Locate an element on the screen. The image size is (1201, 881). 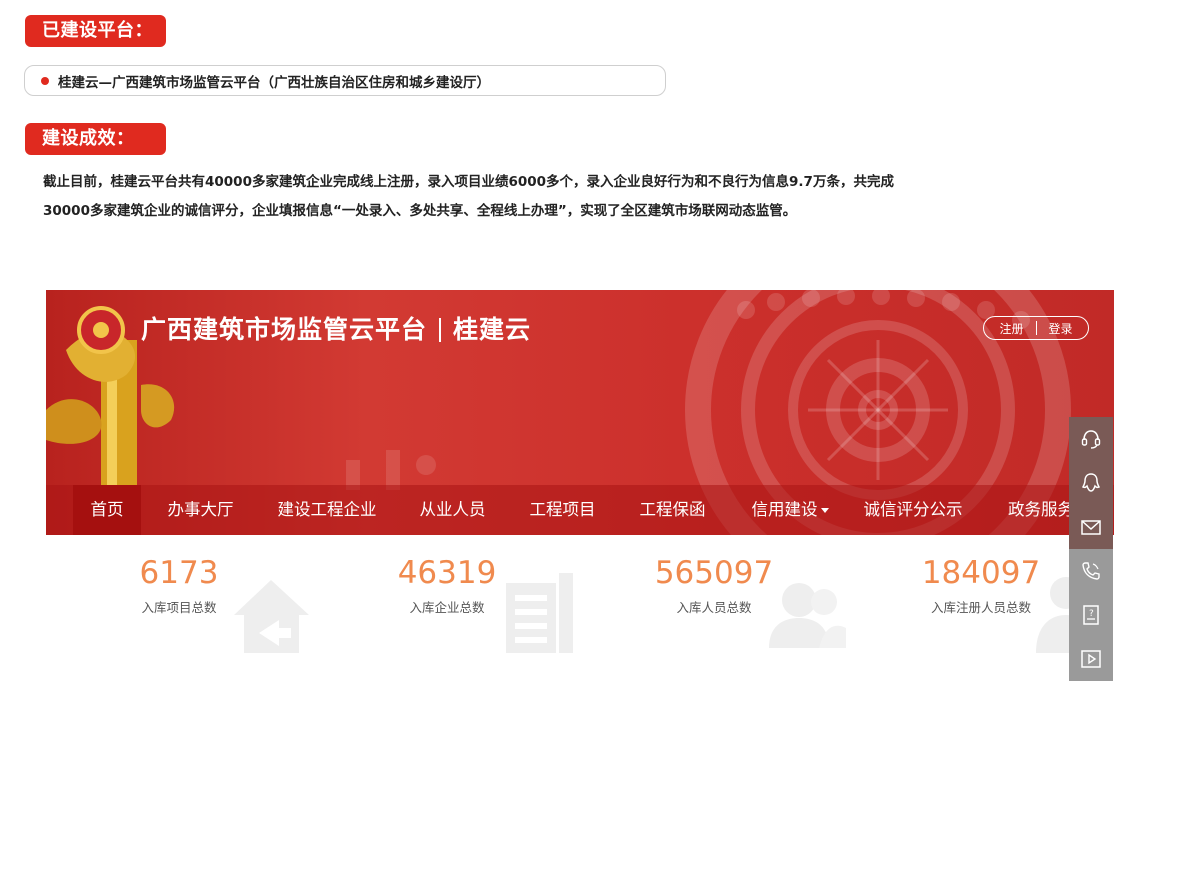
platform-item: 桂建云—广西建筑市场监管云平台（广西壮族自治区住房和城乡建设厅） is located at coordinates (345, 80).